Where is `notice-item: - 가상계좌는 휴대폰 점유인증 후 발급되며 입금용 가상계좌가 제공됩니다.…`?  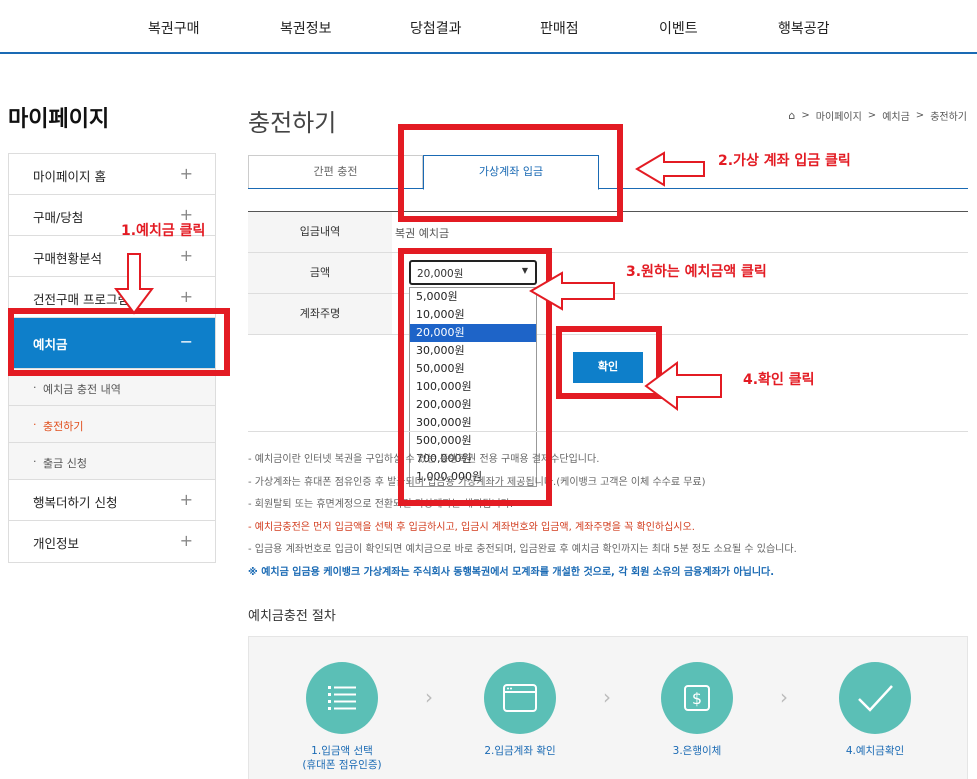
notice-item: - 가상계좌는 휴대폰 점유인증 후 발급되며 입금용 가상계좌가 제공됩니다.… is located at coordinates (477, 482).